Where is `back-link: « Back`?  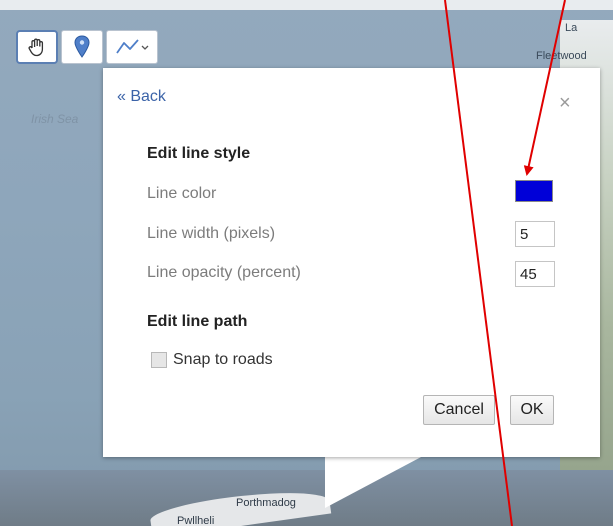 back-link: « Back is located at coordinates (141, 97).